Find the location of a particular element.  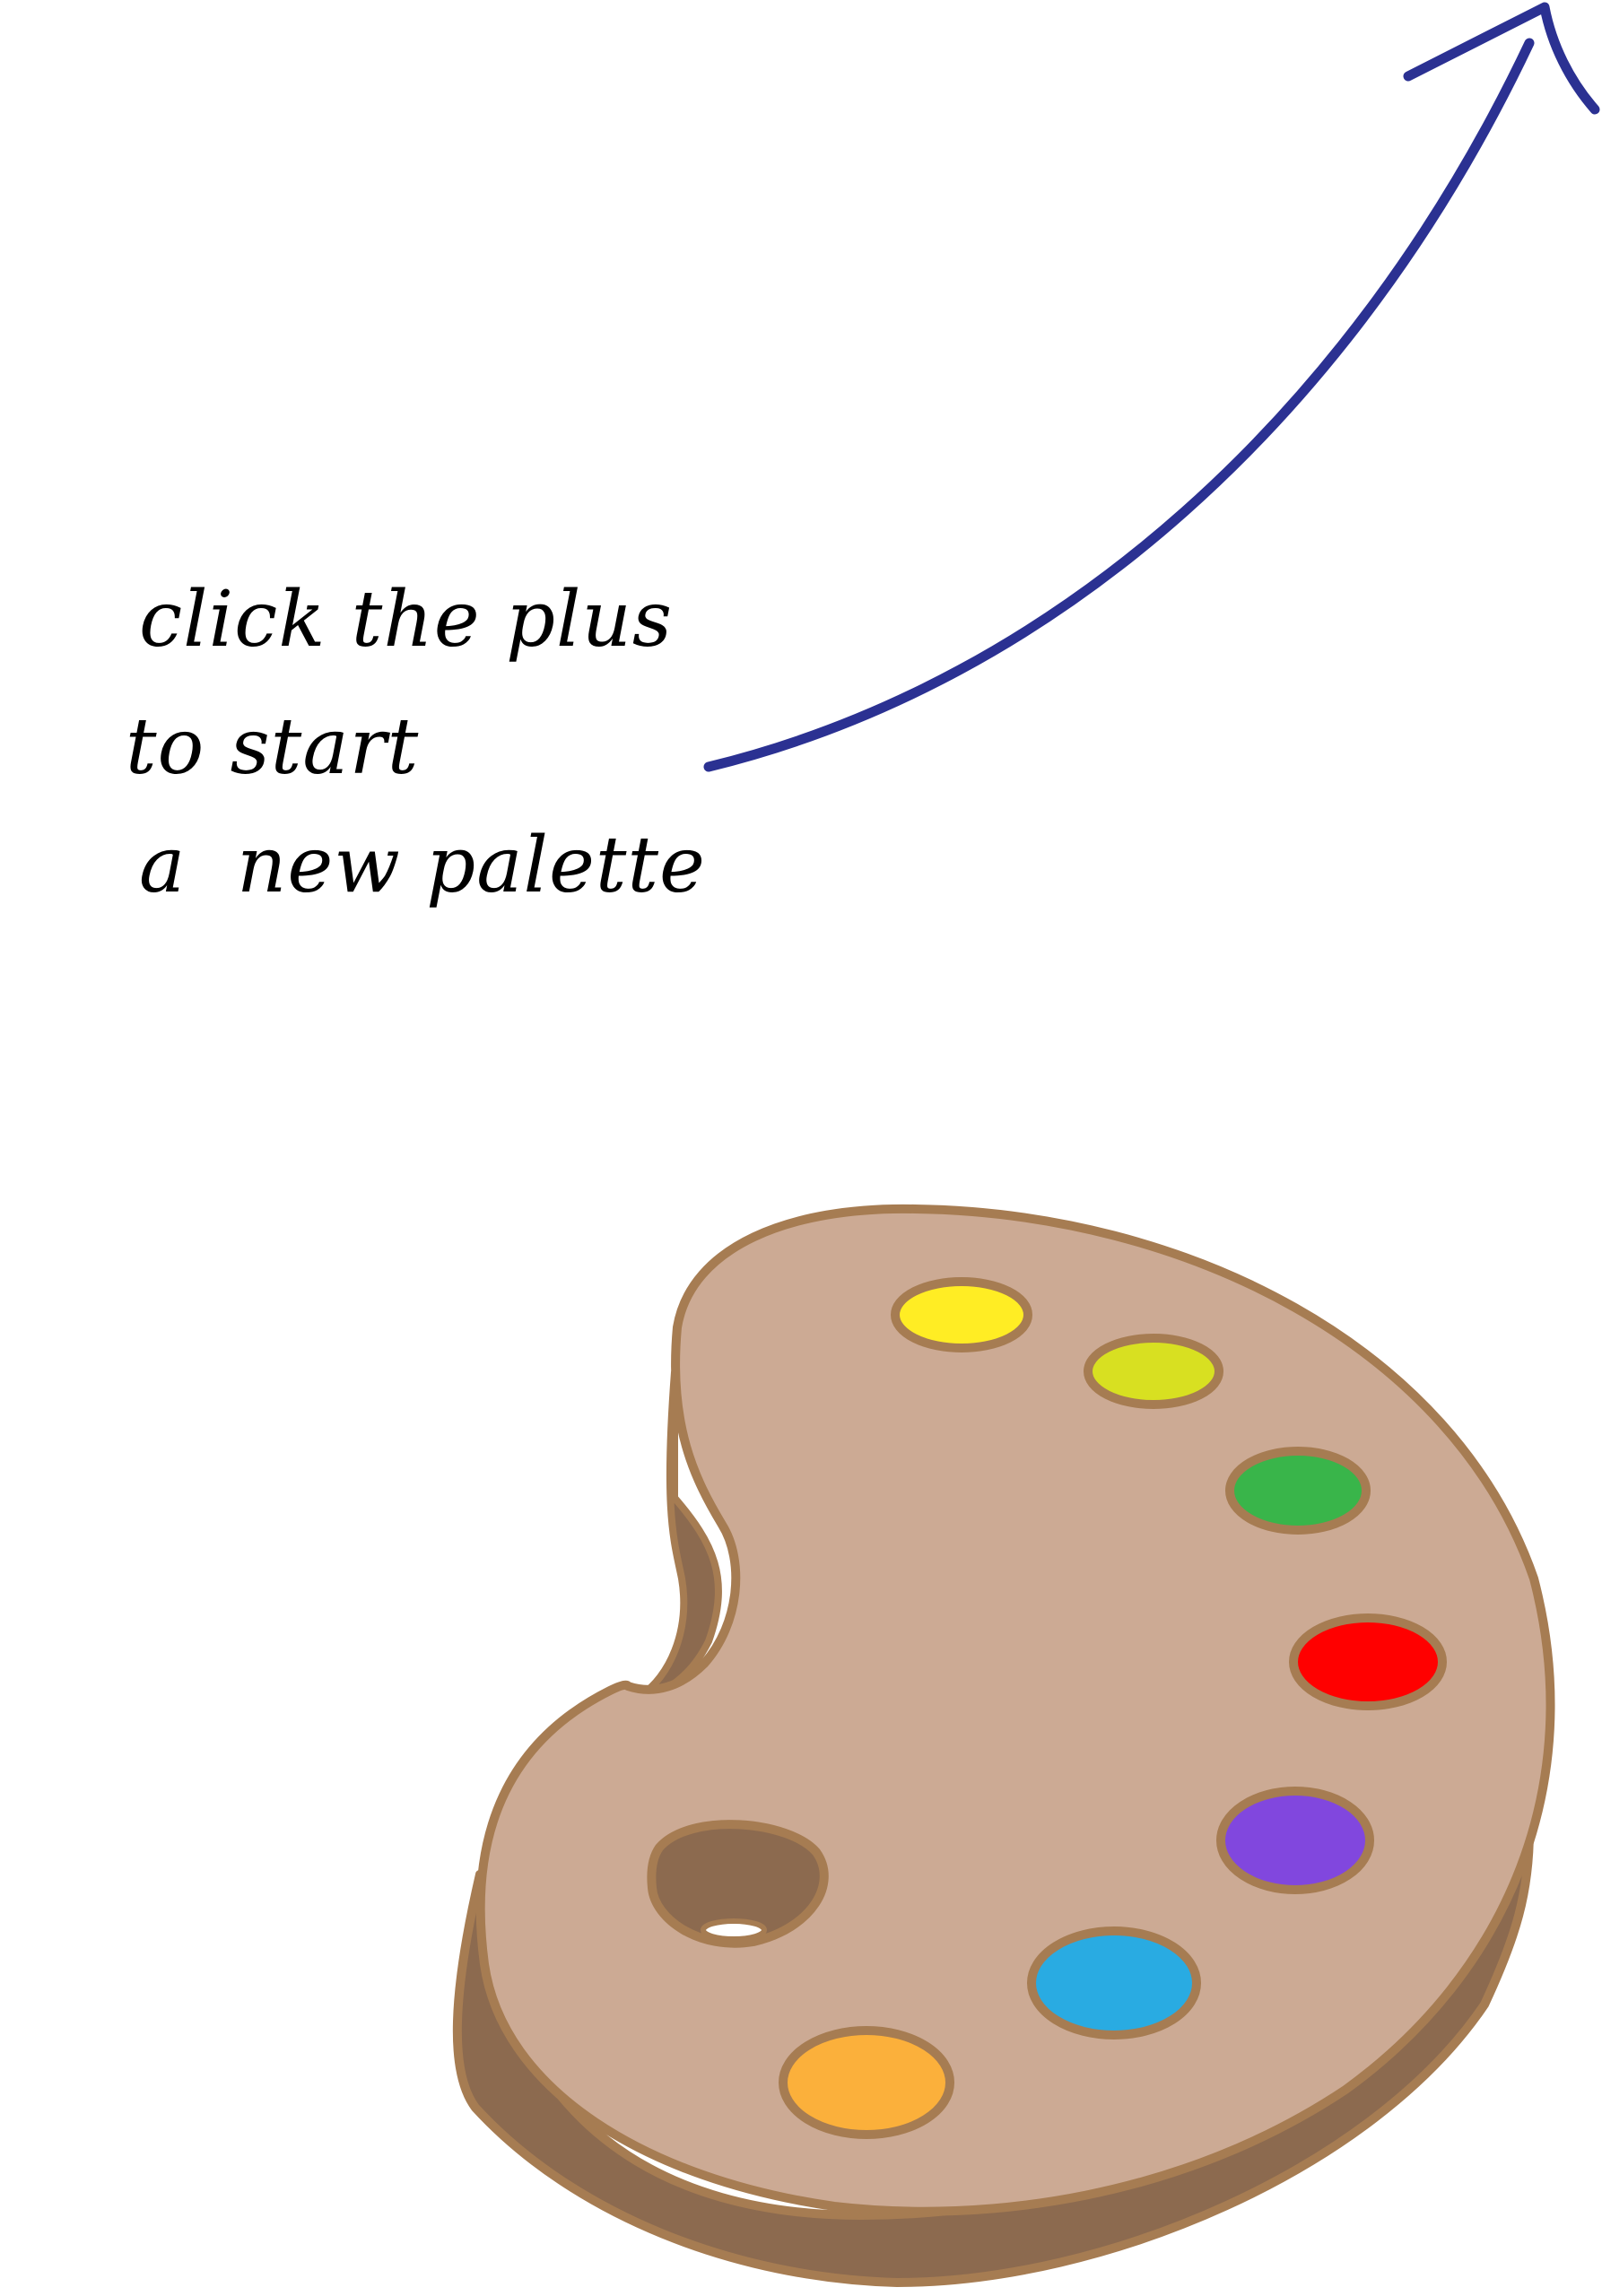

paint-green is located at coordinates (1298, 1491).